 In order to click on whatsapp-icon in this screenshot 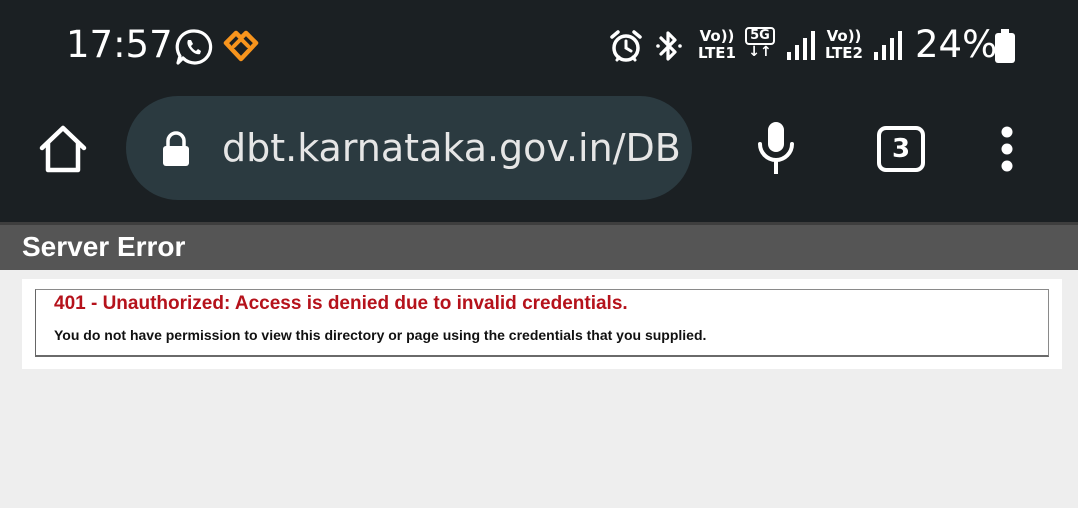, I will do `click(194, 47)`.